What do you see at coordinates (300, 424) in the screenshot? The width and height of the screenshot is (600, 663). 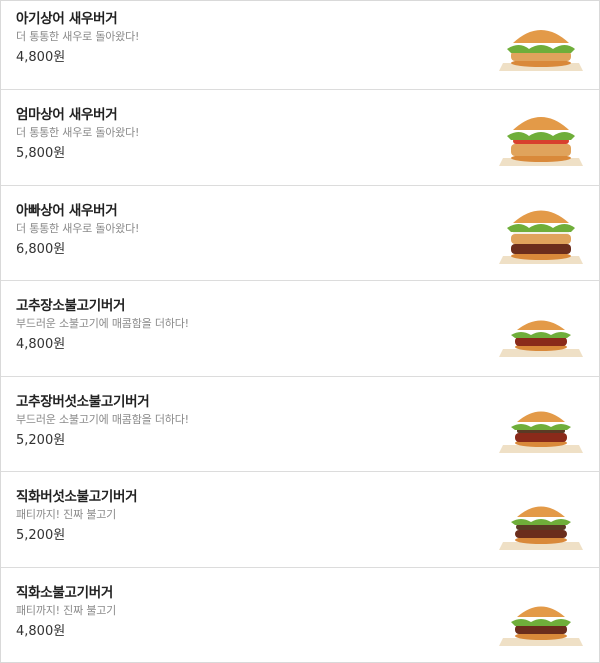 I see `menu-item-gochujang-mushroom-bulgogi-burger: 고추장버섯소불고기버거 부드러운 소불고기에 매콤함을 더하다! 5,200원` at bounding box center [300, 424].